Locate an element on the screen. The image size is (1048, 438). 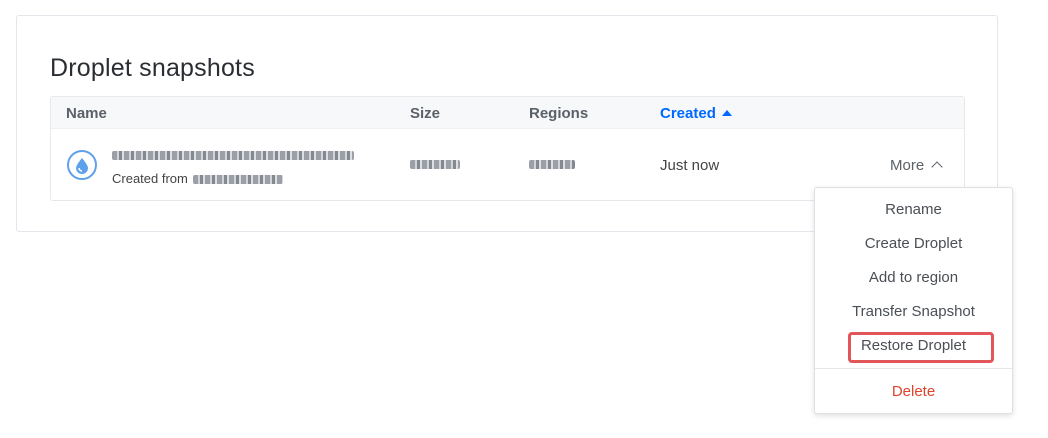
column-header-created-label: Created is located at coordinates (688, 113).